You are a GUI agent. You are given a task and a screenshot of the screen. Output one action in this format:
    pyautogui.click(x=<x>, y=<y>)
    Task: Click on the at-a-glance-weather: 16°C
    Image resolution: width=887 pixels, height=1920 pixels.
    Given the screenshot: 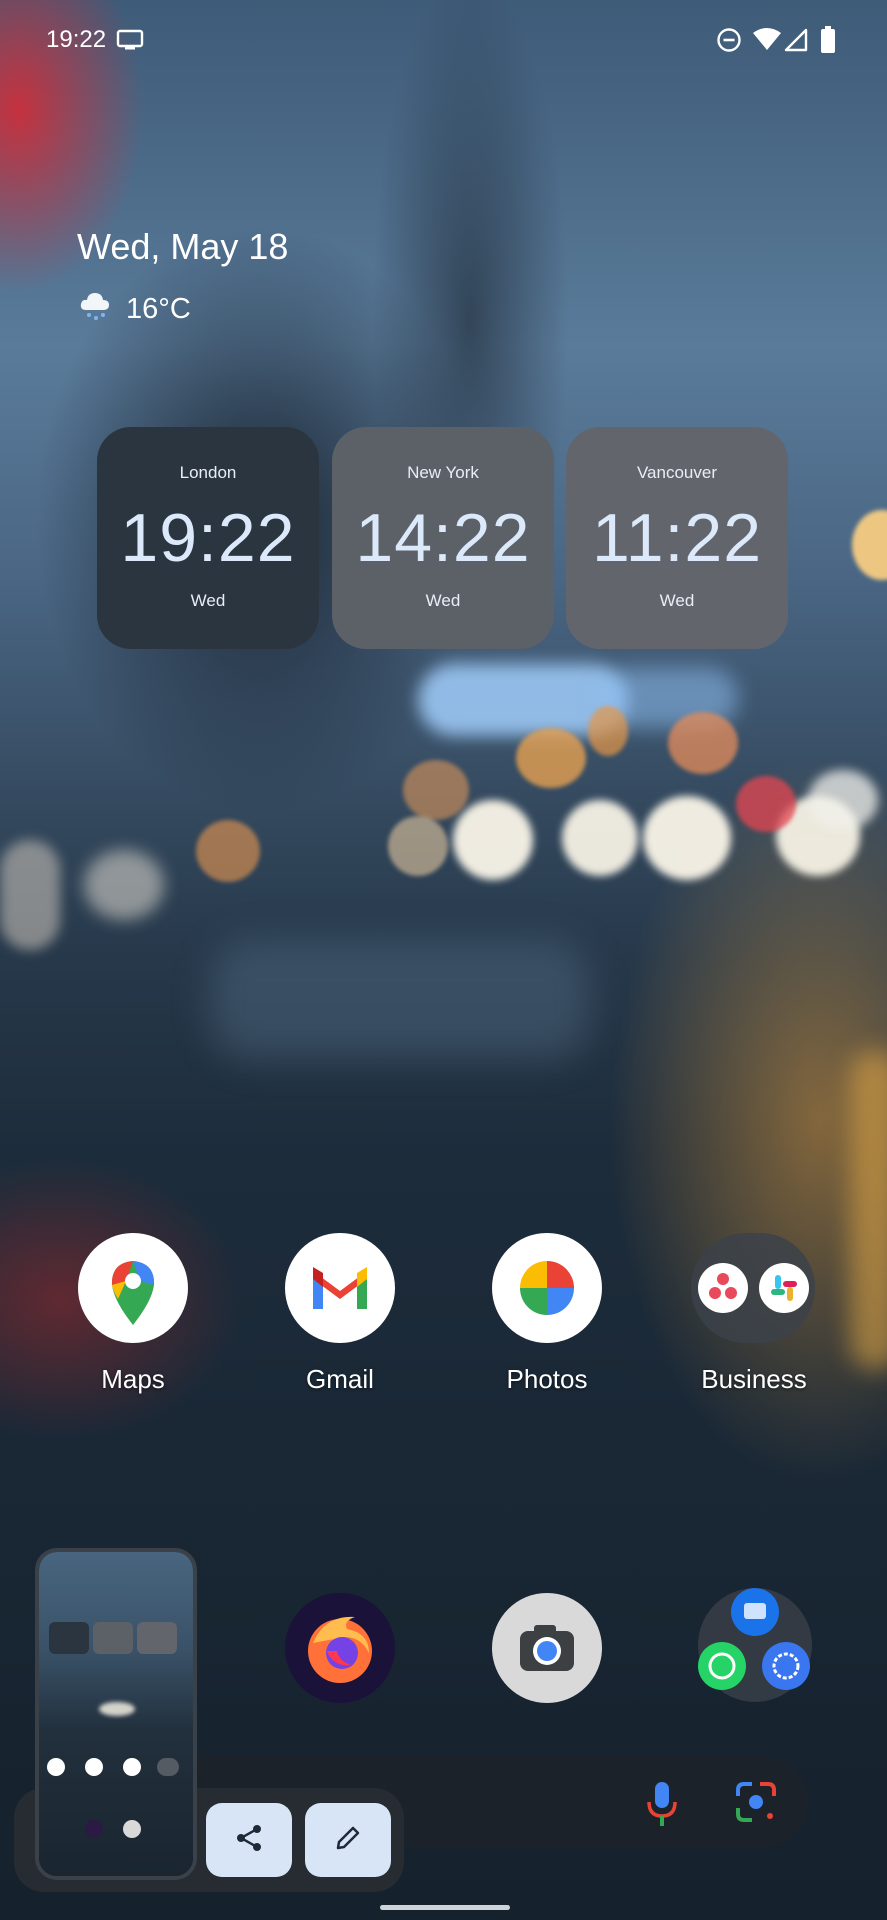 What is the action you would take?
    pyautogui.click(x=134, y=309)
    